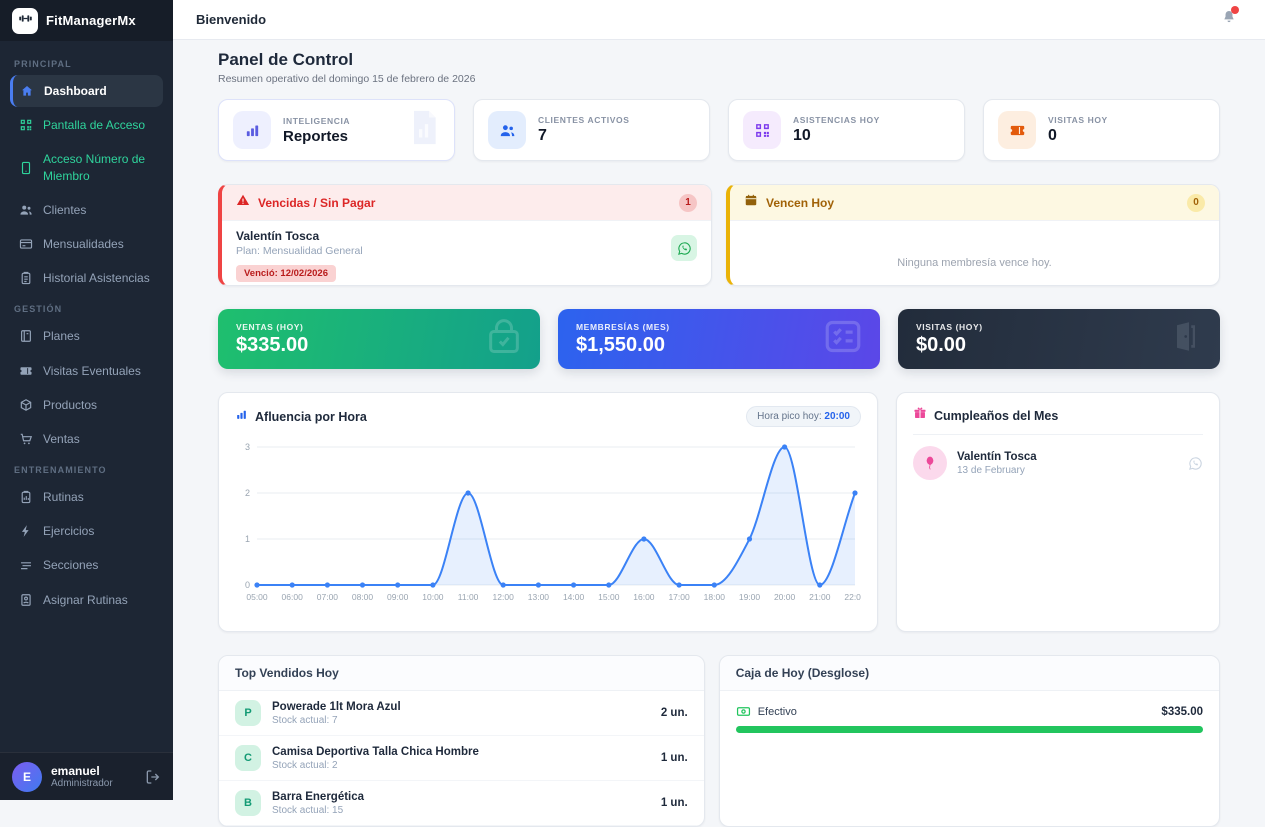 This screenshot has height=827, width=1265. I want to click on birthday-member-name: Valentín Tosca, so click(997, 456).